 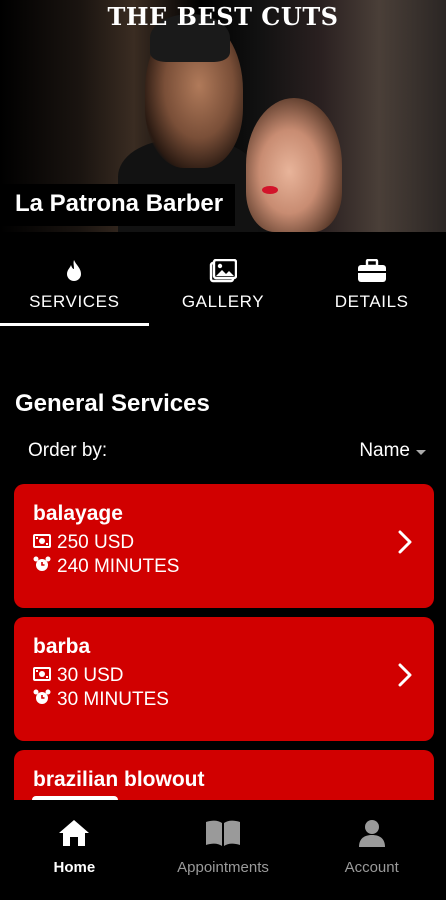 What do you see at coordinates (74, 835) in the screenshot?
I see `home-icon` at bounding box center [74, 835].